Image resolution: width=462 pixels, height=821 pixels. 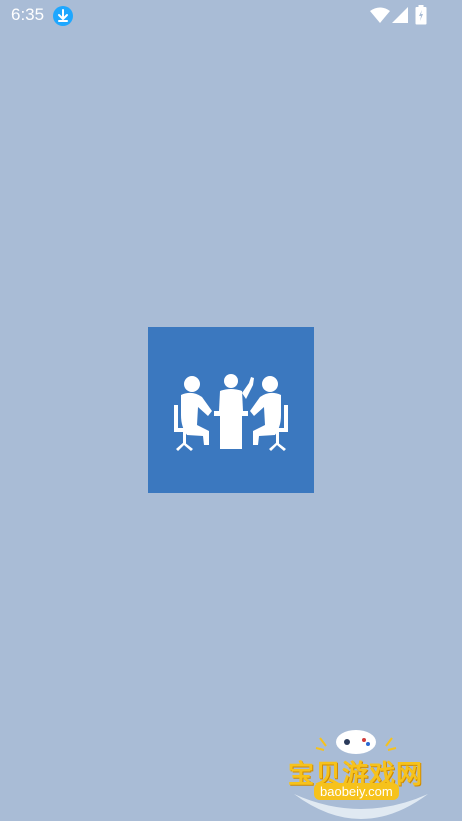 I want to click on watermark-url: baobeiy.com, so click(x=356, y=791).